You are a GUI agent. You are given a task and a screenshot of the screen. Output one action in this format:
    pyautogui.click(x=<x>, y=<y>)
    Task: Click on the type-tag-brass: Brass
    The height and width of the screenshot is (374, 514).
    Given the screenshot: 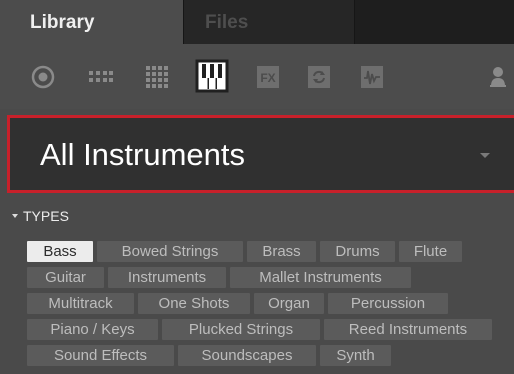 What is the action you would take?
    pyautogui.click(x=281, y=251)
    